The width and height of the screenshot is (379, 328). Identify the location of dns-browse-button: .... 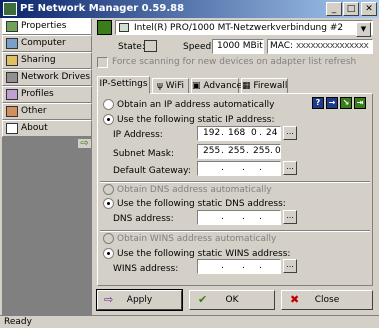
(290, 217).